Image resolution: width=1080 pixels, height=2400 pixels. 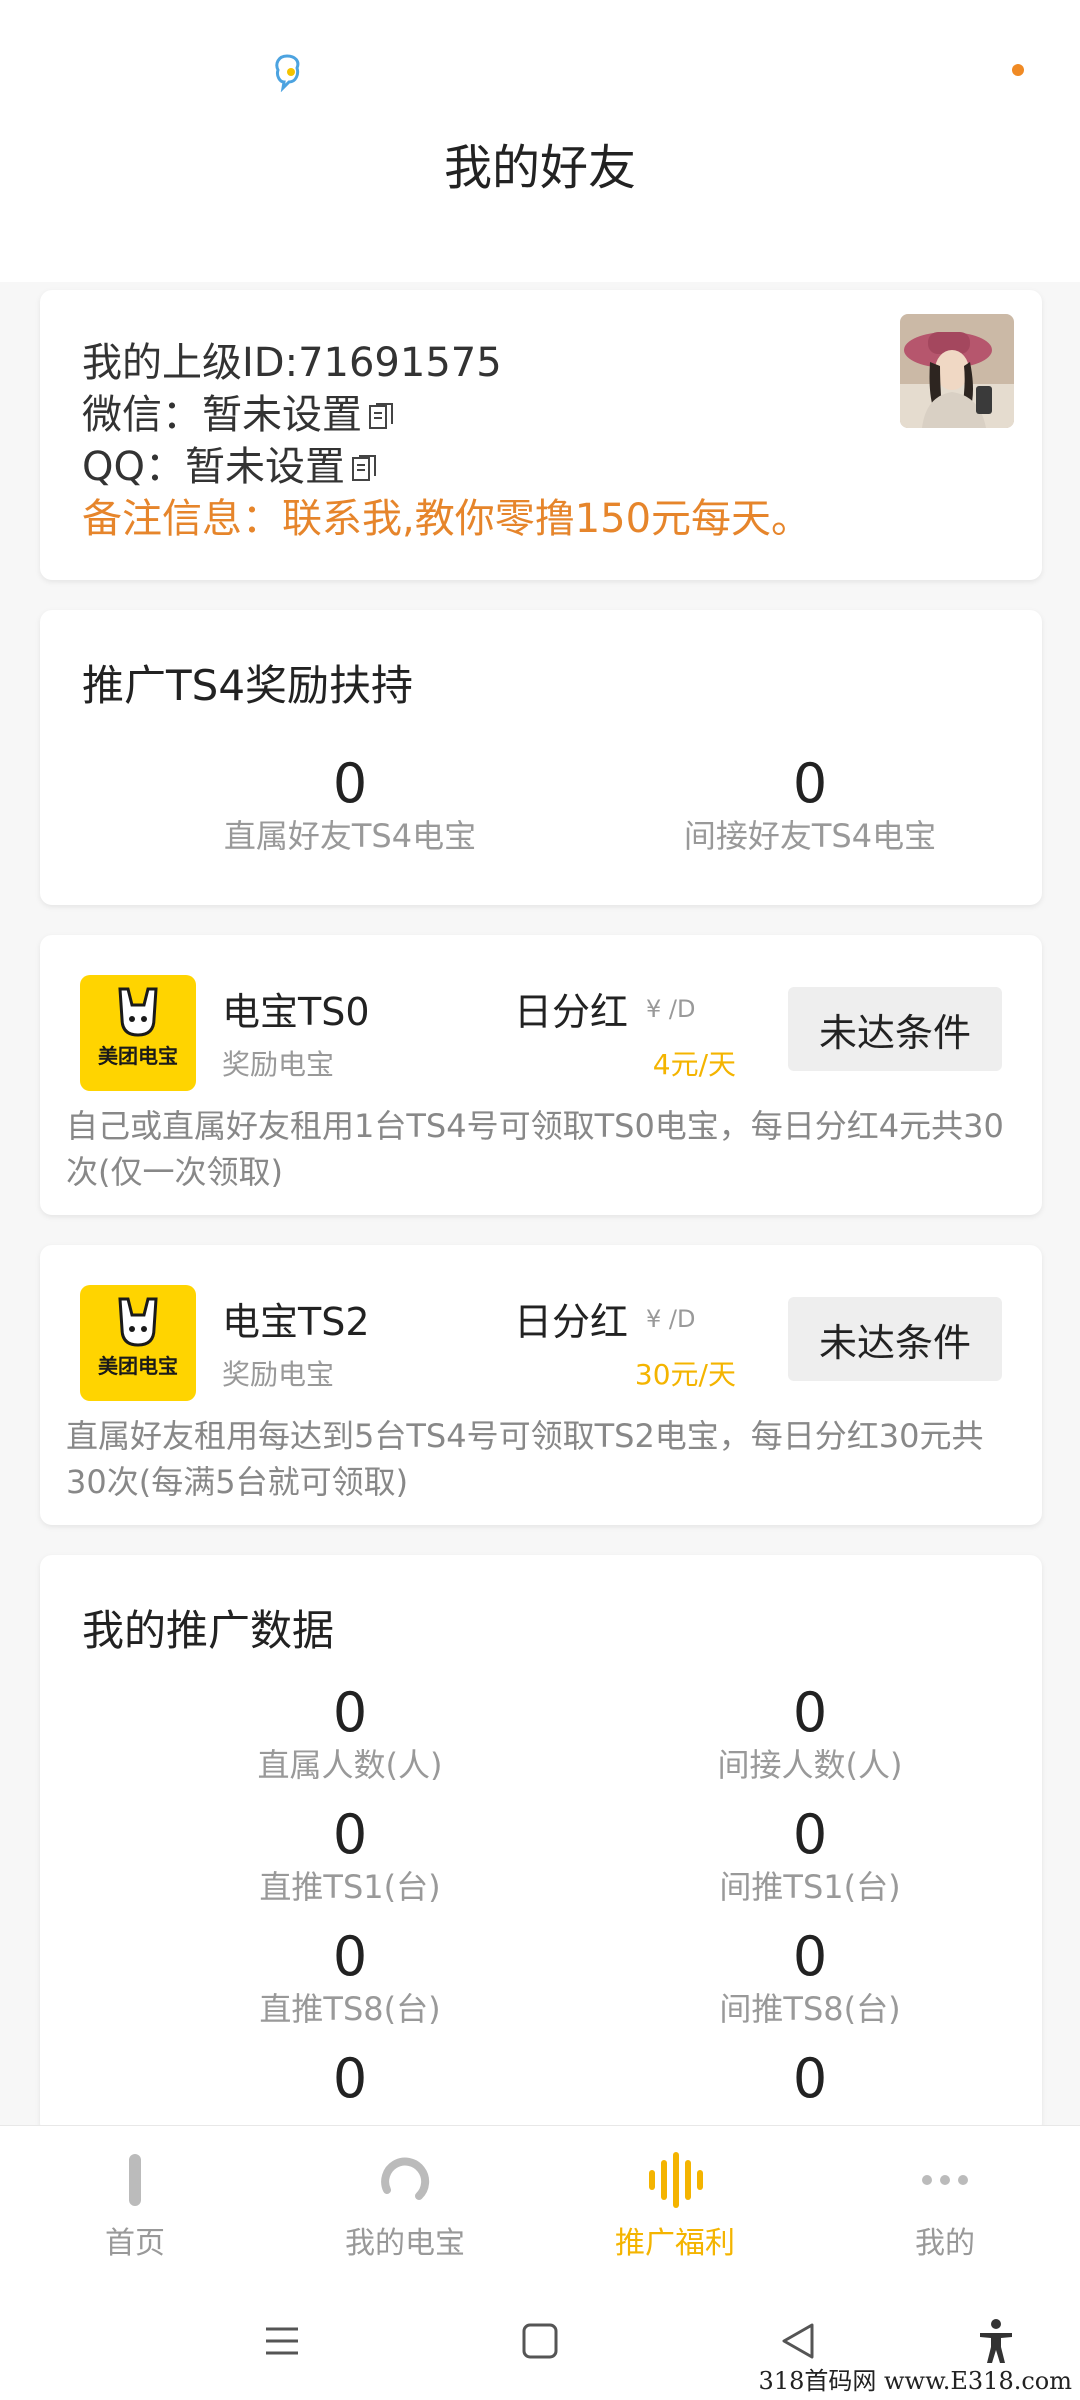 What do you see at coordinates (675, 2243) in the screenshot?
I see `nav-label: 推广福利` at bounding box center [675, 2243].